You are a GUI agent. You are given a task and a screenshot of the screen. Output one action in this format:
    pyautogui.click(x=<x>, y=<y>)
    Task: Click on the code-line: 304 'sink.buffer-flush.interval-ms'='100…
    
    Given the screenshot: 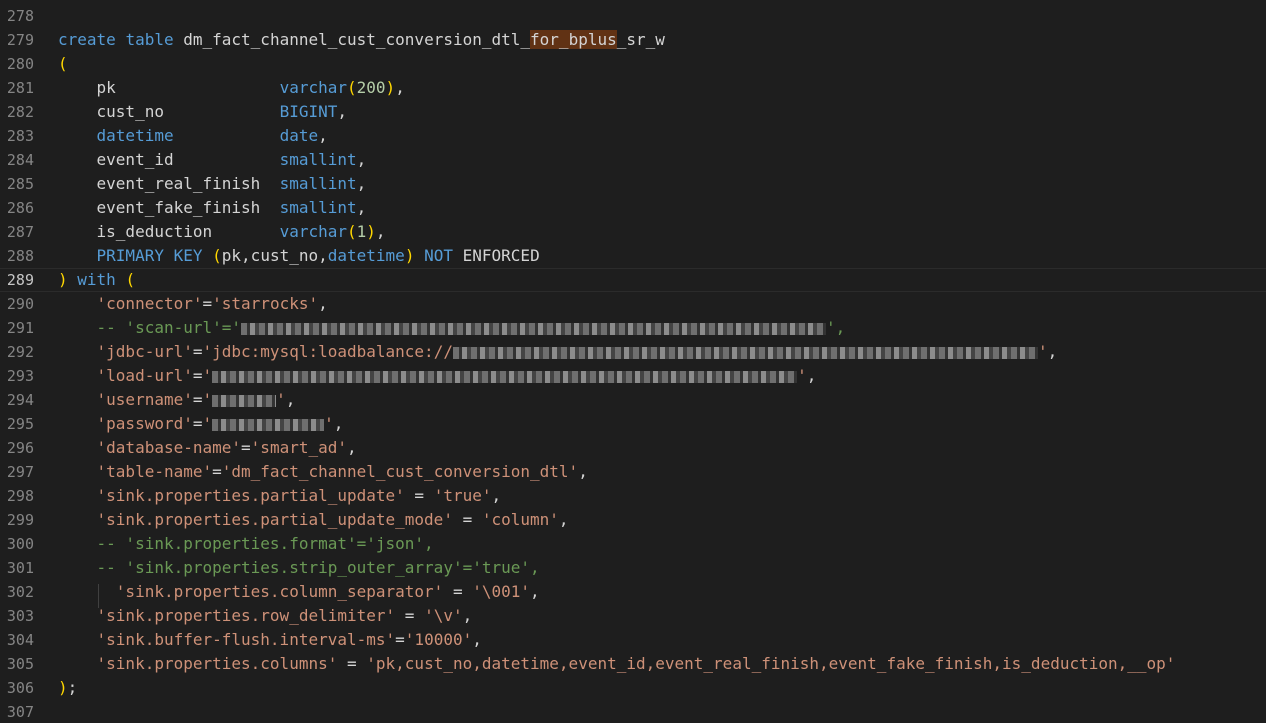 What is the action you would take?
    pyautogui.click(x=633, y=640)
    